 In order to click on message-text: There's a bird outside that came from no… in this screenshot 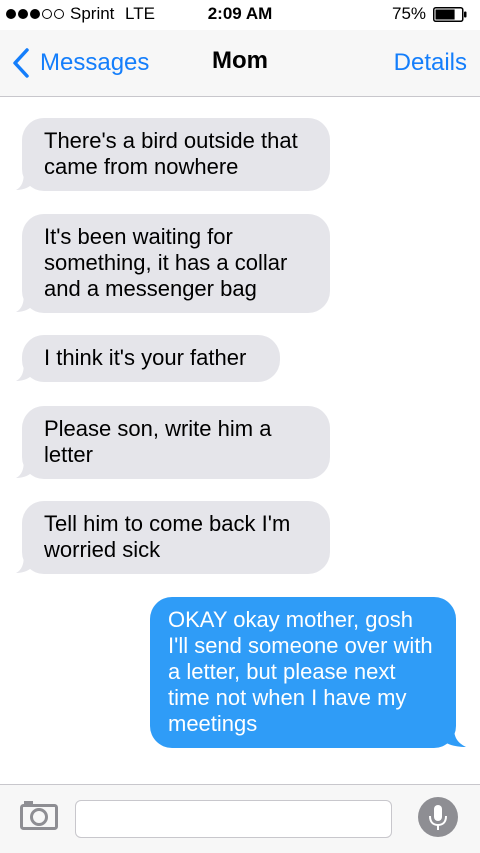, I will do `click(171, 153)`.